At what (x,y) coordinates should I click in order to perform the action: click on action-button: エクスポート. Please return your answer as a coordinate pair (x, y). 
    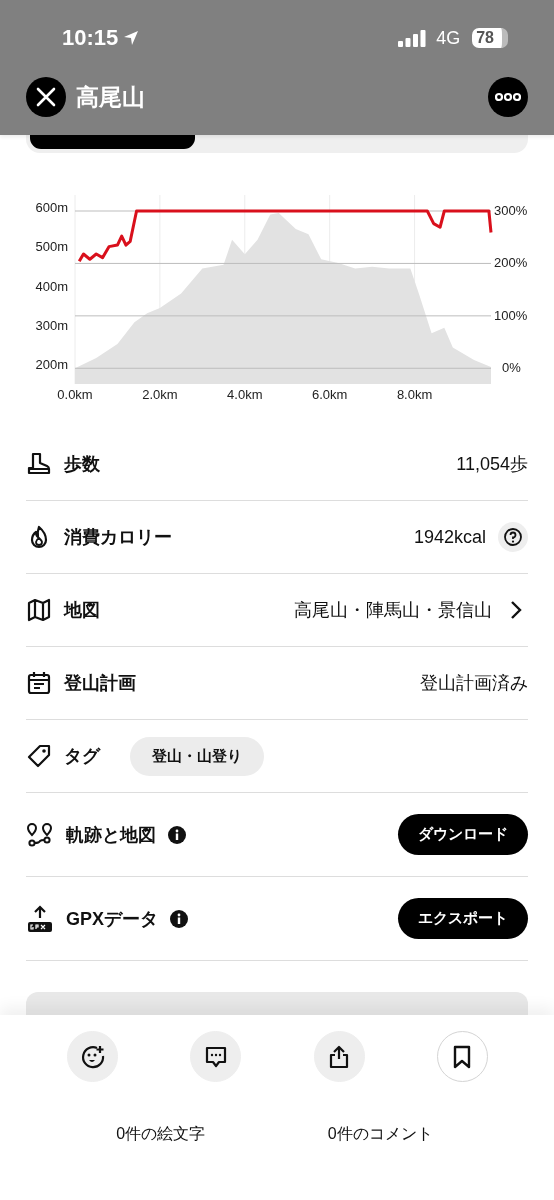
    Looking at the image, I should click on (463, 918).